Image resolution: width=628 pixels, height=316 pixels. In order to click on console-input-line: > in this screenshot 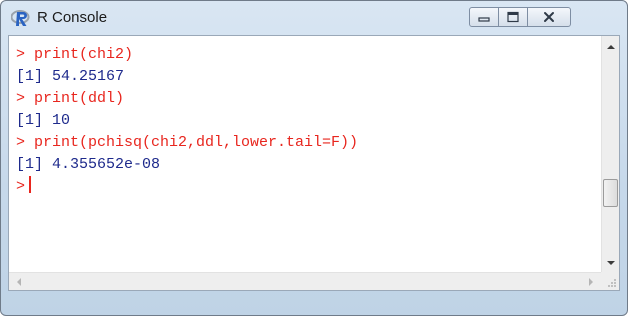, I will do `click(308, 187)`.